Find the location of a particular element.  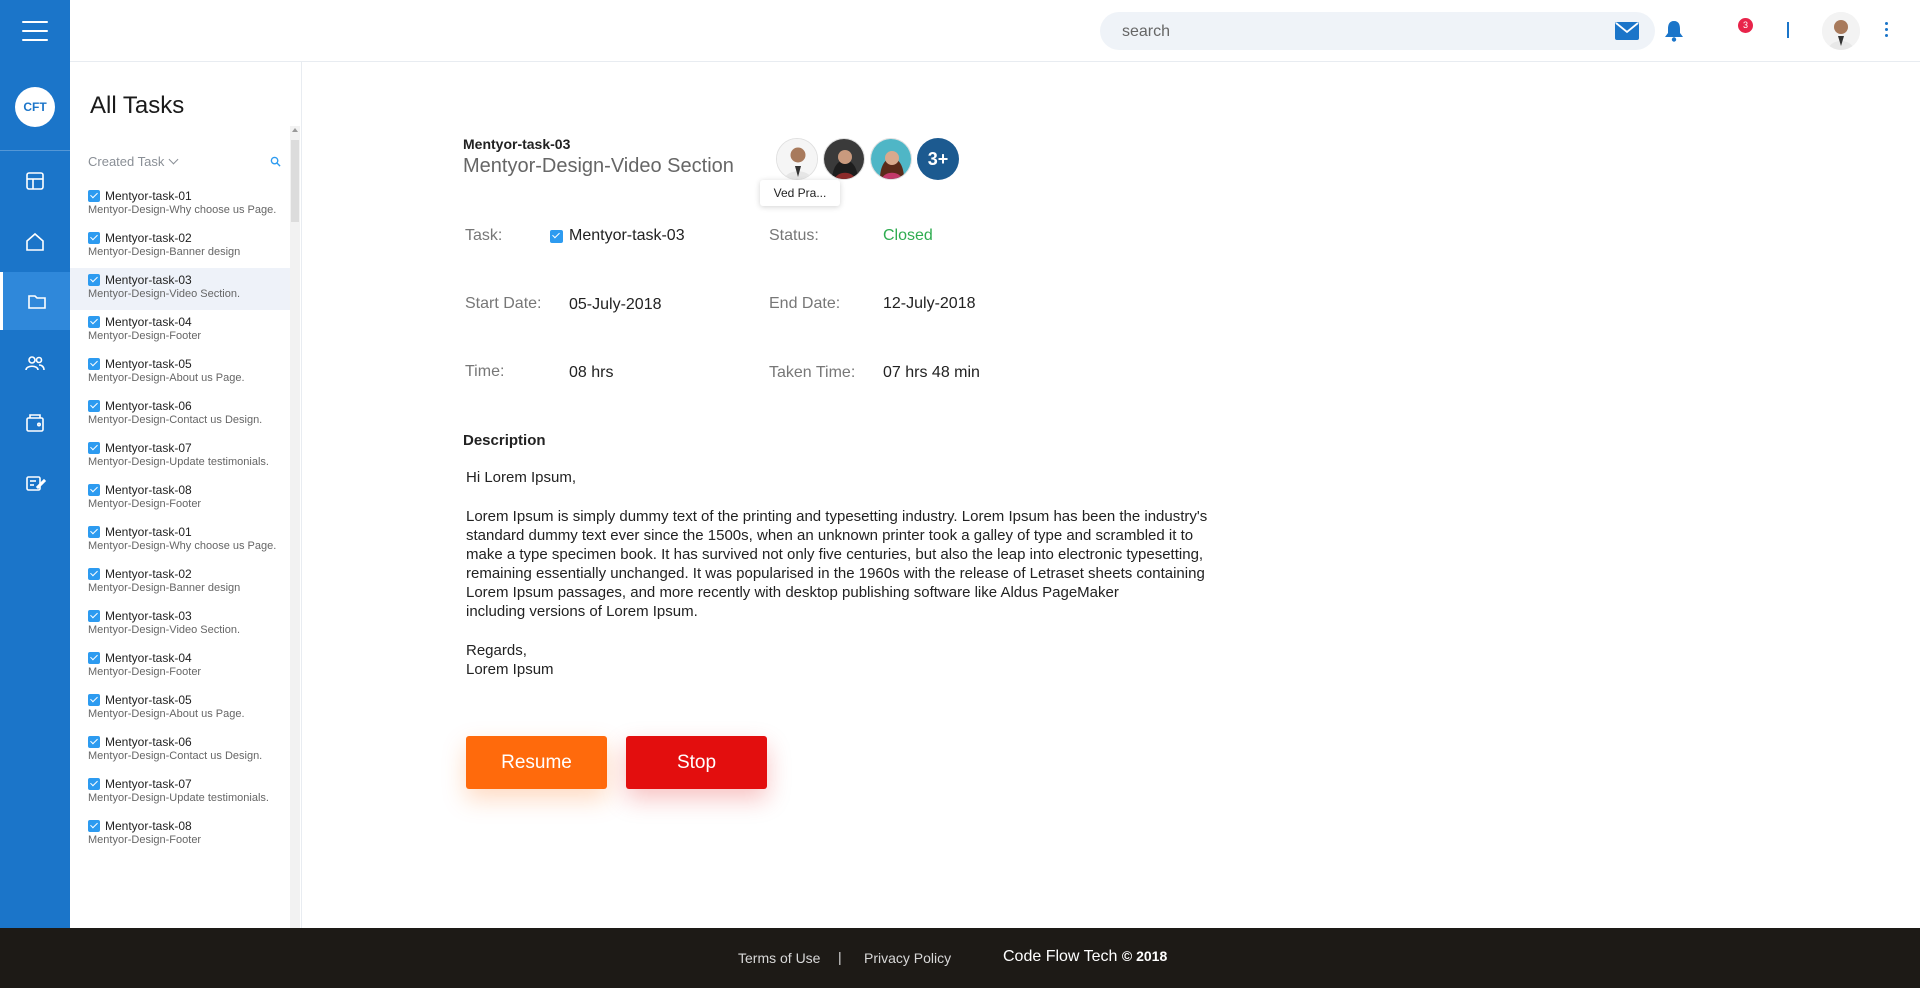

search-input is located at coordinates (1362, 32).